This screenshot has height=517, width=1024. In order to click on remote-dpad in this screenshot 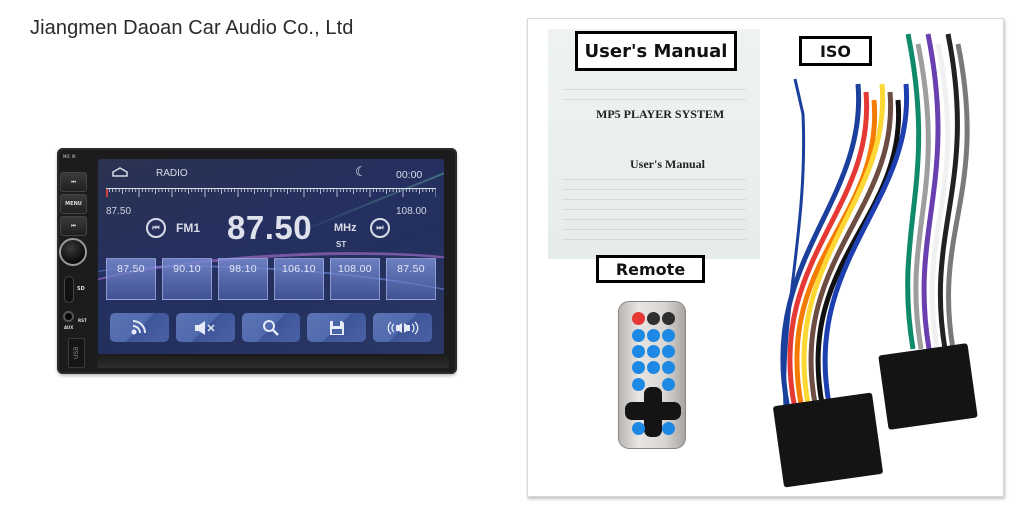, I will do `click(653, 411)`.